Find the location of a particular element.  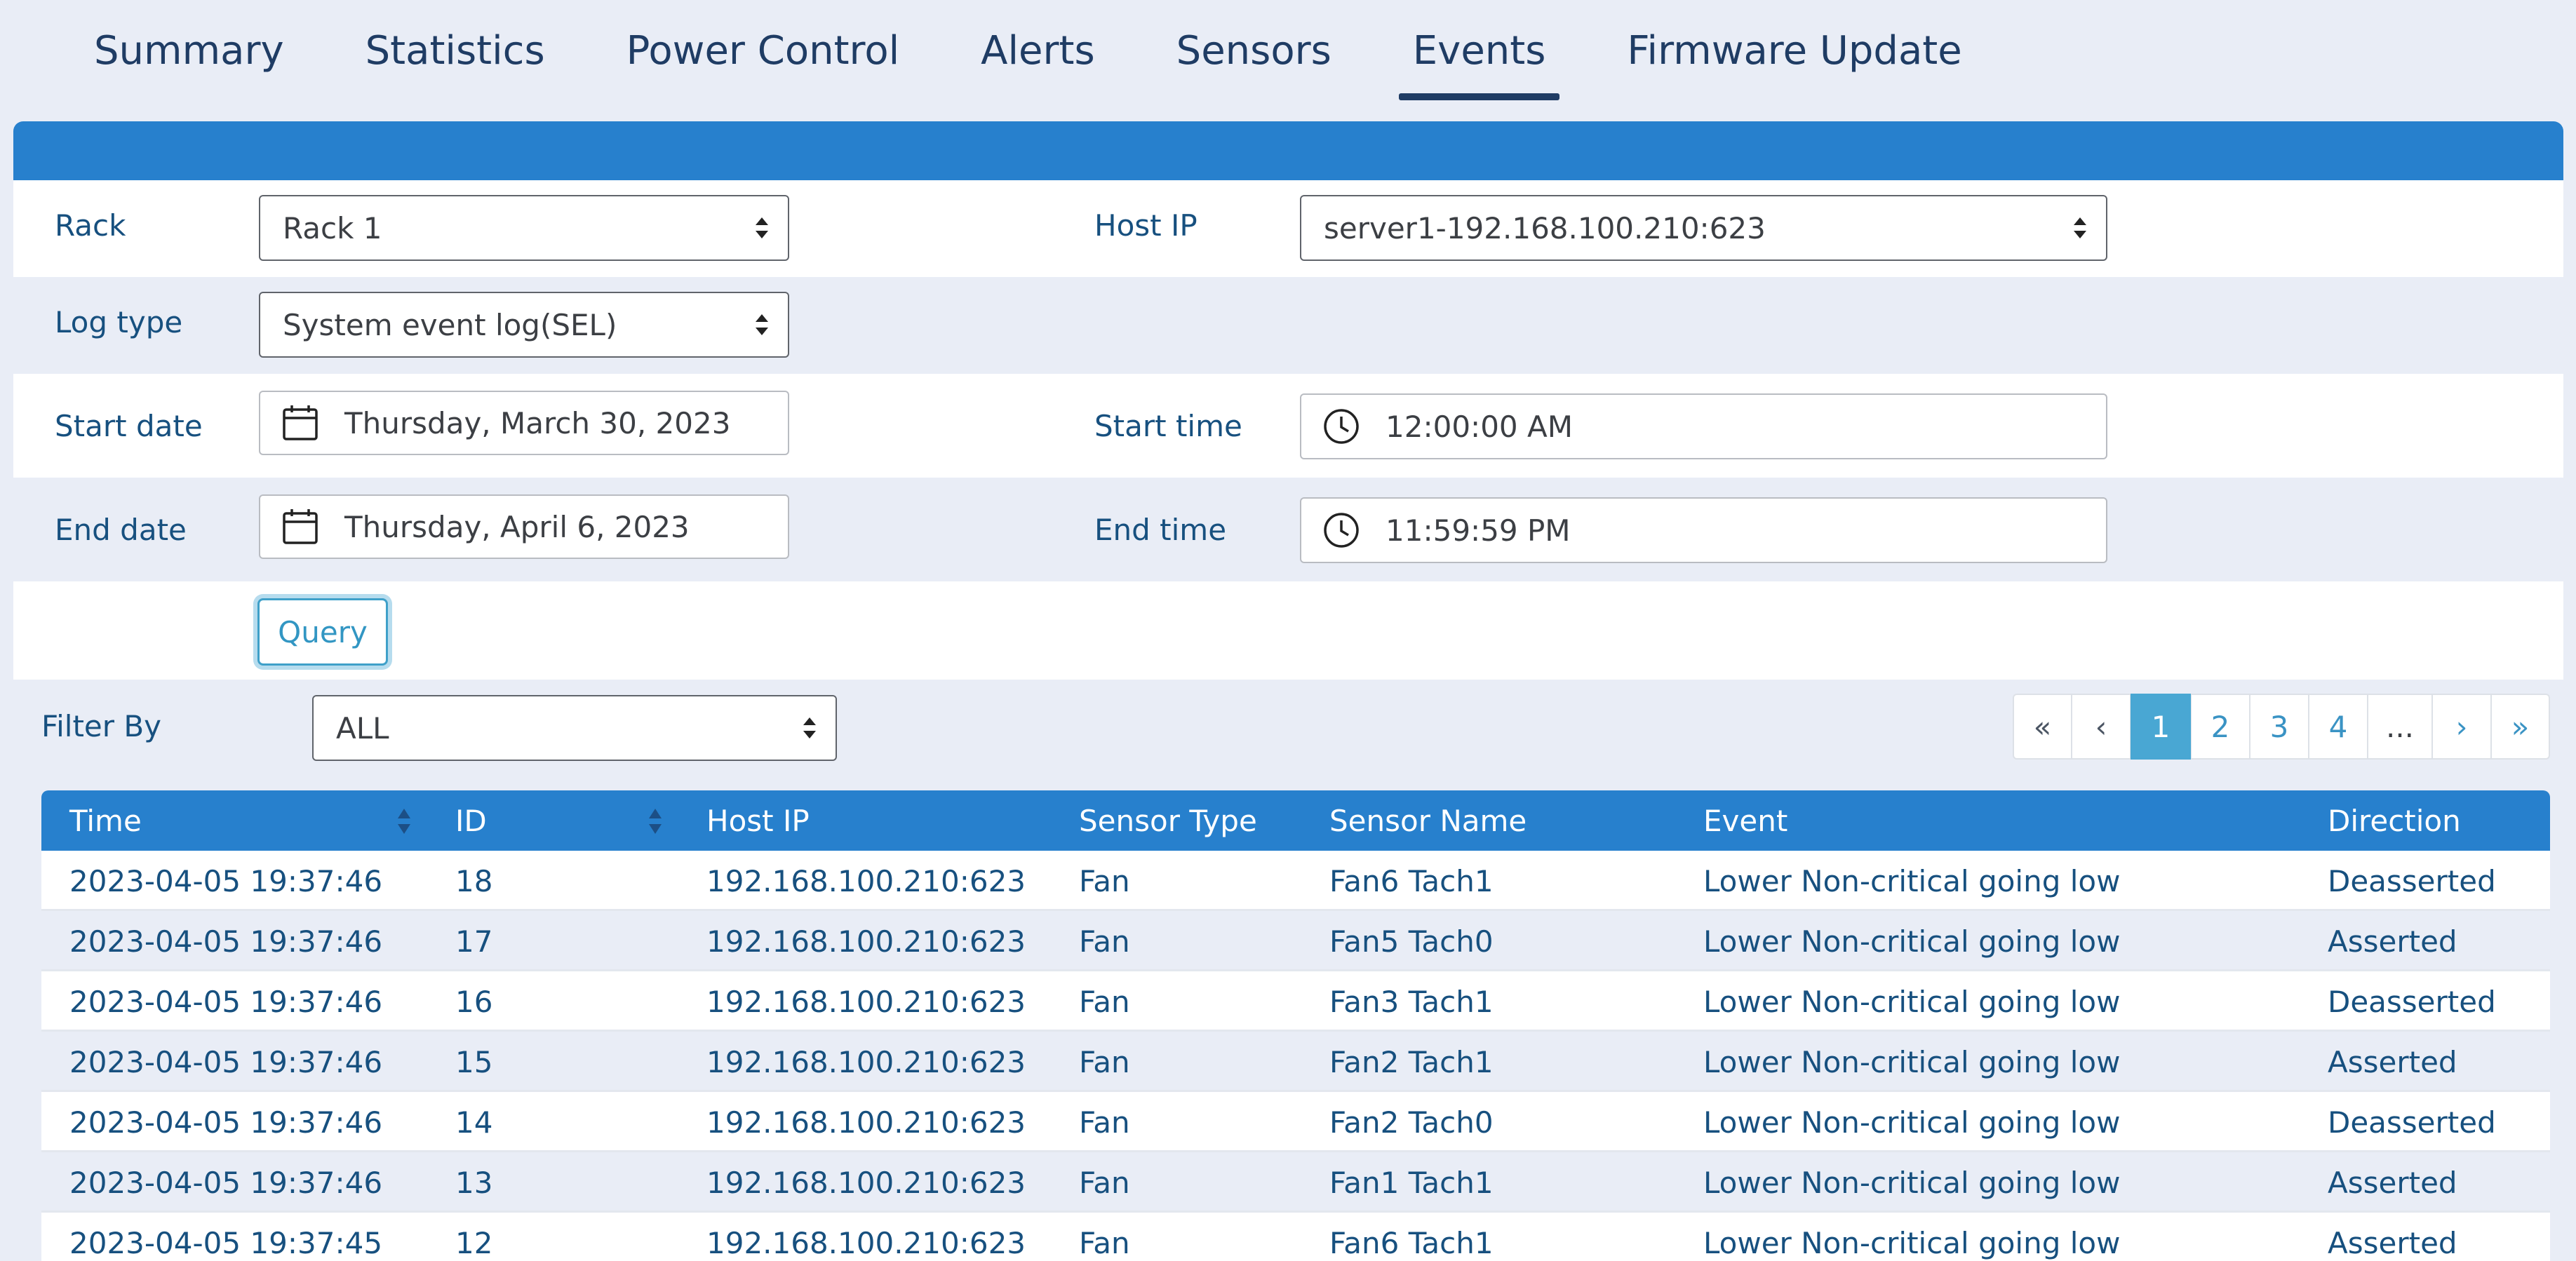

host-ip-select: server1-192.168.100.210:623 is located at coordinates (1703, 228).